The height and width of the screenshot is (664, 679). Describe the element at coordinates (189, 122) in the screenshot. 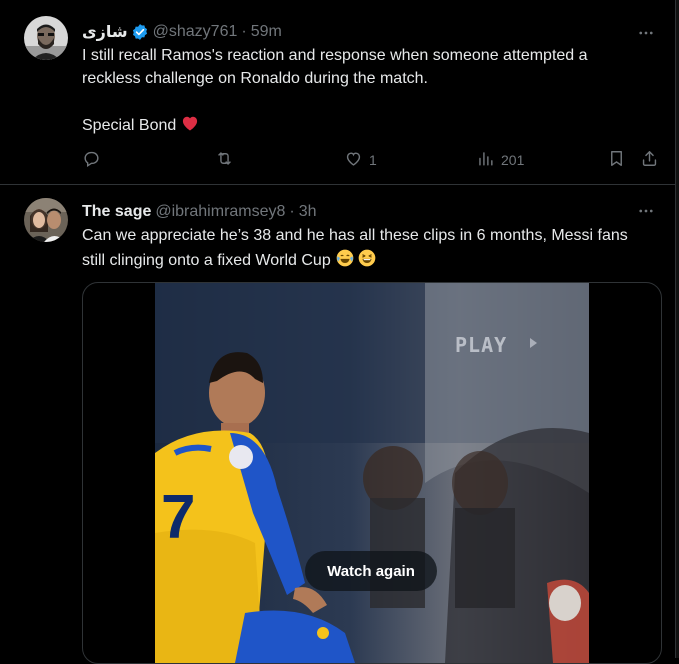

I see `red-heart-emoji-icon` at that location.